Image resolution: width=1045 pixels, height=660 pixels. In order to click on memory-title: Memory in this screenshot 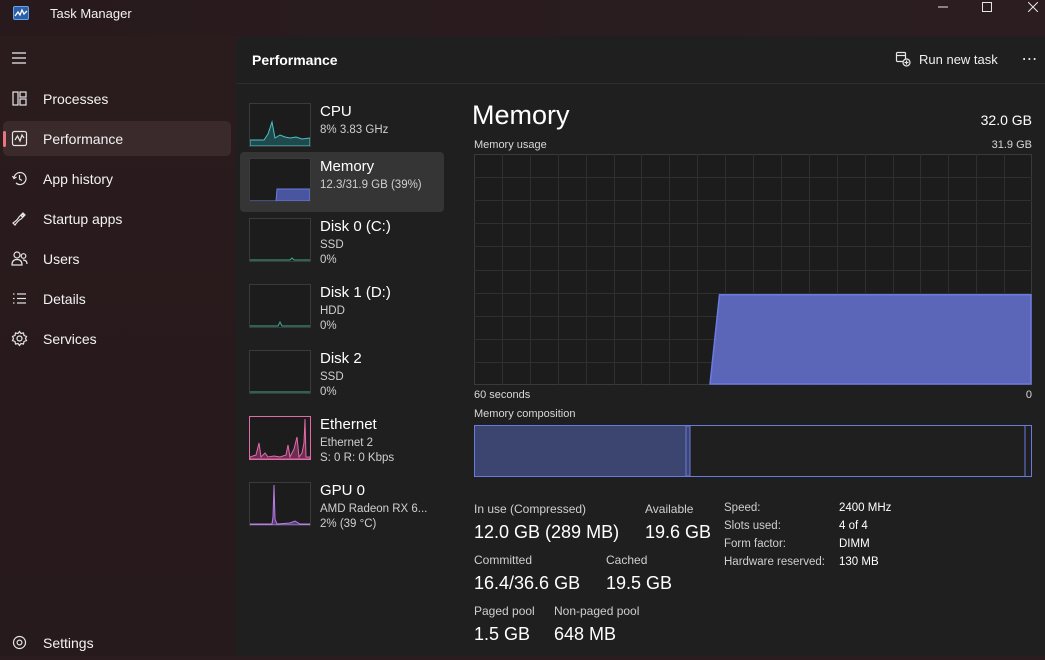, I will do `click(521, 115)`.